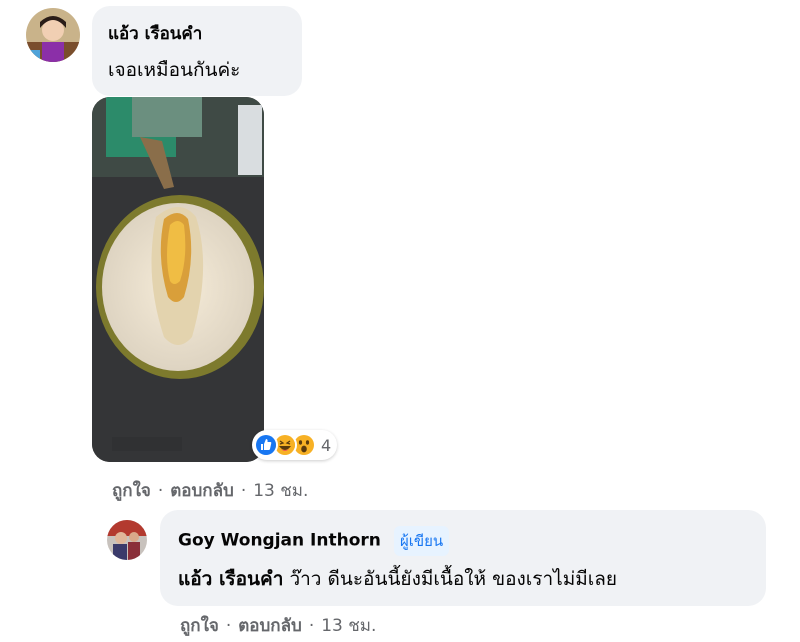 This screenshot has height=642, width=800. Describe the element at coordinates (197, 33) in the screenshot. I see `comment-author: แอ้ว เรือนคำ` at that location.